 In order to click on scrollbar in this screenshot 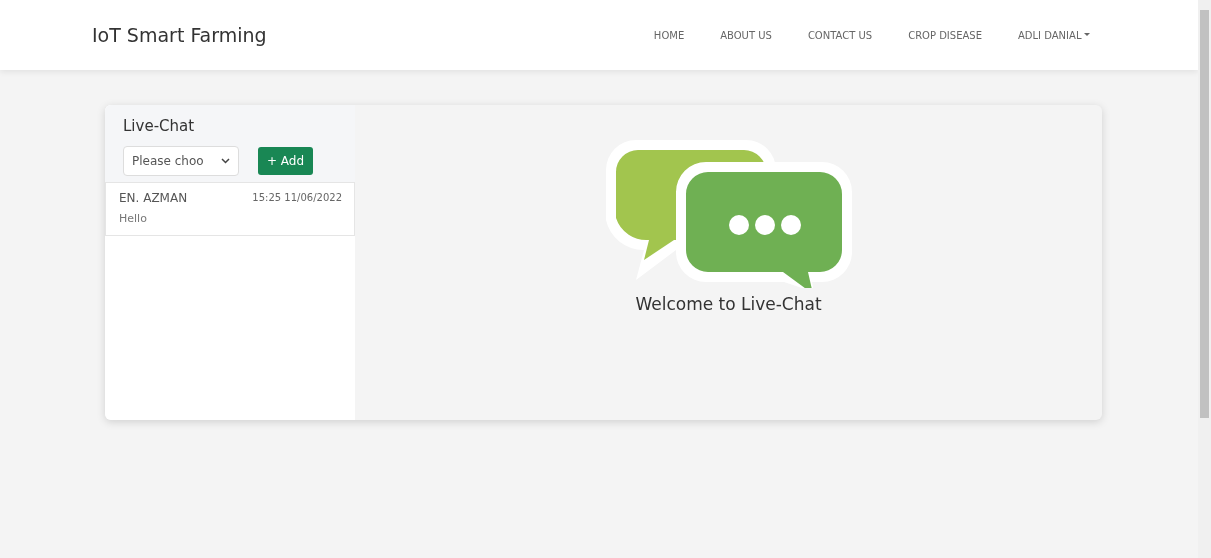, I will do `click(1204, 279)`.